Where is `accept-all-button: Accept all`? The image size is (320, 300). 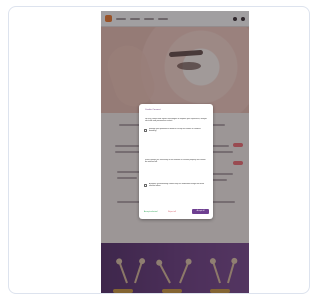 accept-all-button: Accept all is located at coordinates (200, 211).